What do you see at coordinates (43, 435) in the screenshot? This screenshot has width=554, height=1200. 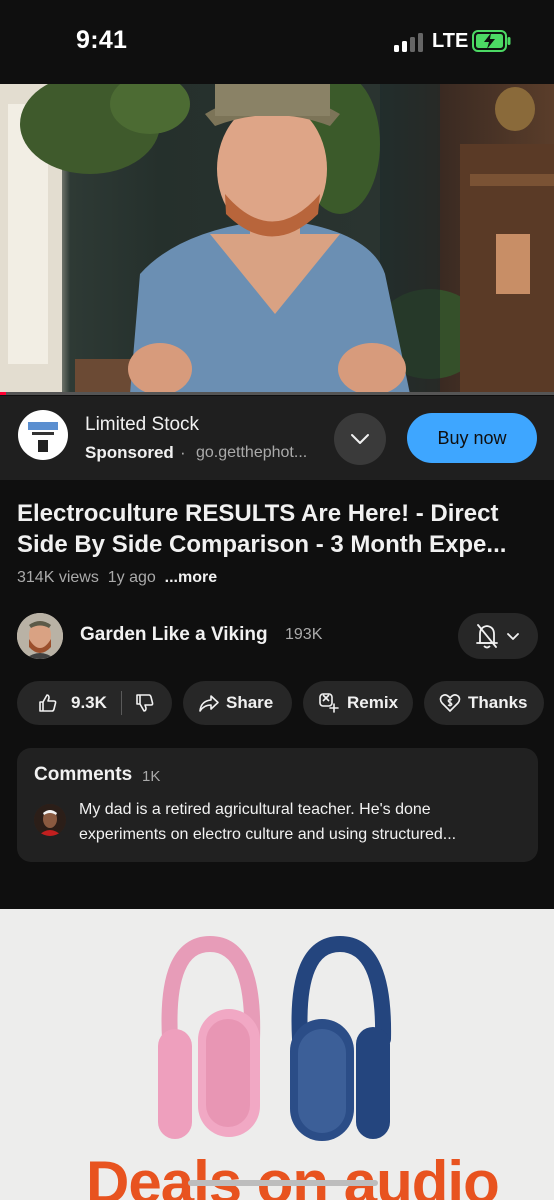 I see `advertiser-logo` at bounding box center [43, 435].